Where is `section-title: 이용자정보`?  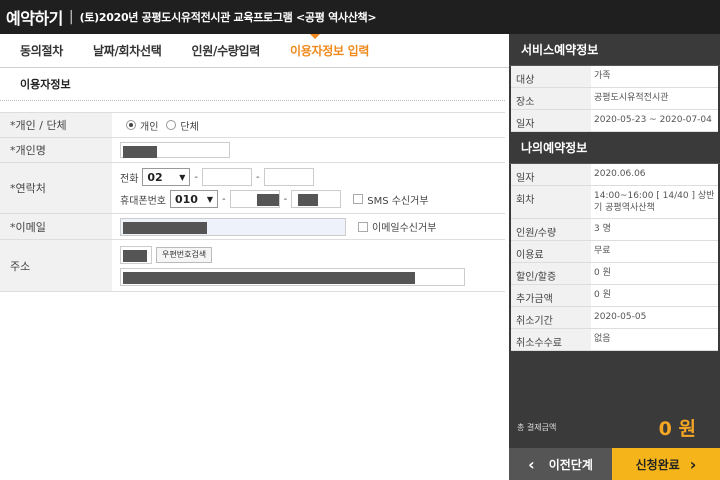 section-title: 이용자정보 is located at coordinates (45, 84).